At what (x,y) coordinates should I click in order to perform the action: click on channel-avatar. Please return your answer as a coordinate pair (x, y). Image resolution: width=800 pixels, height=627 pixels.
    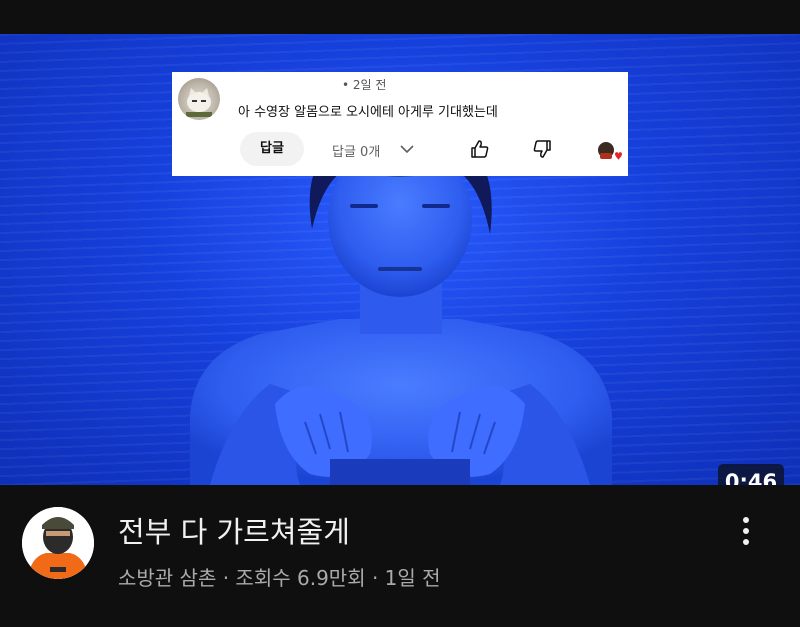
    Looking at the image, I should click on (58, 543).